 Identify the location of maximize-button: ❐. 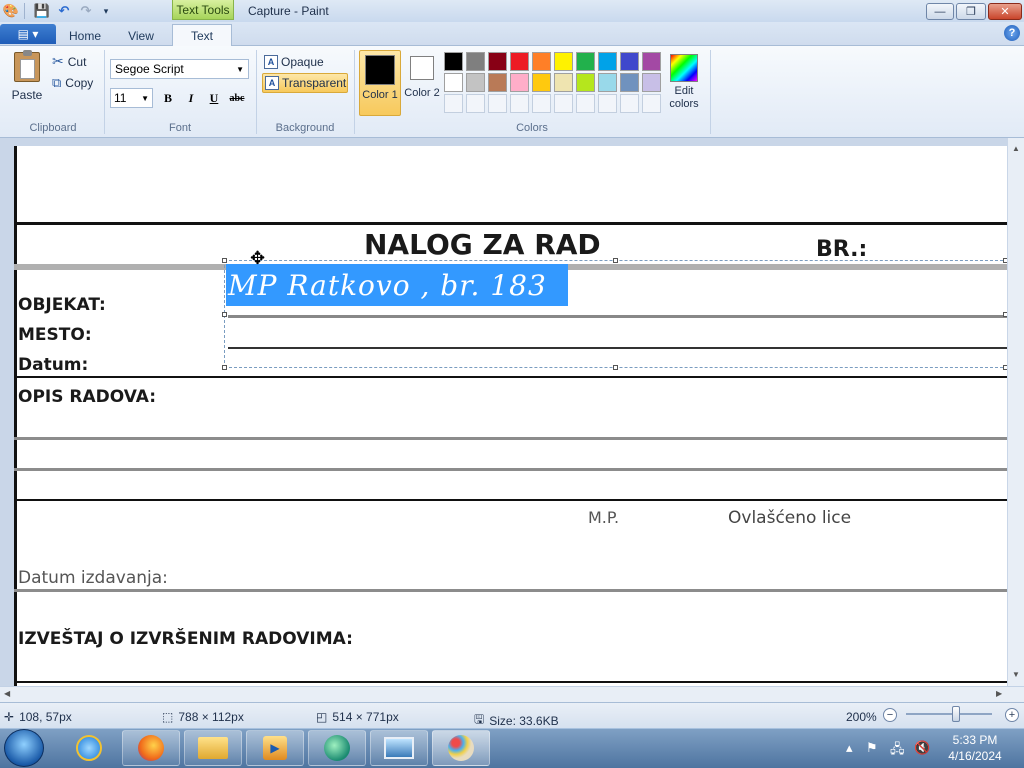
(971, 11).